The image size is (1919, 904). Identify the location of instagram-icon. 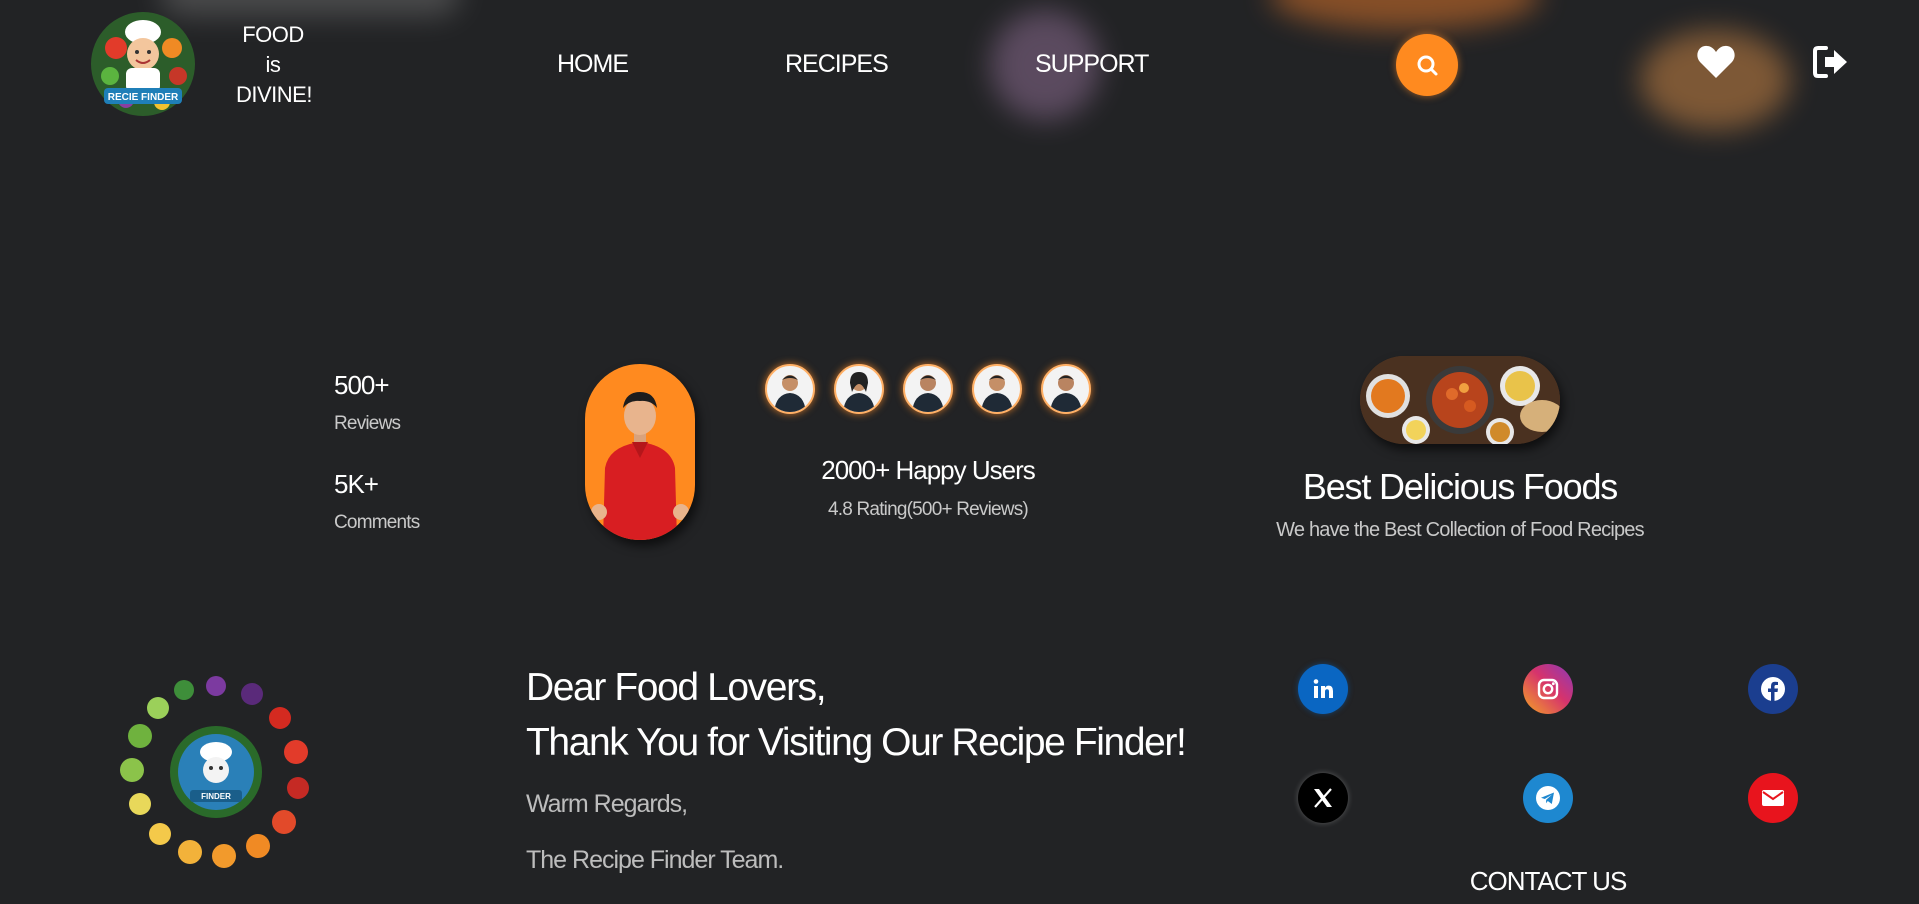
(1548, 689).